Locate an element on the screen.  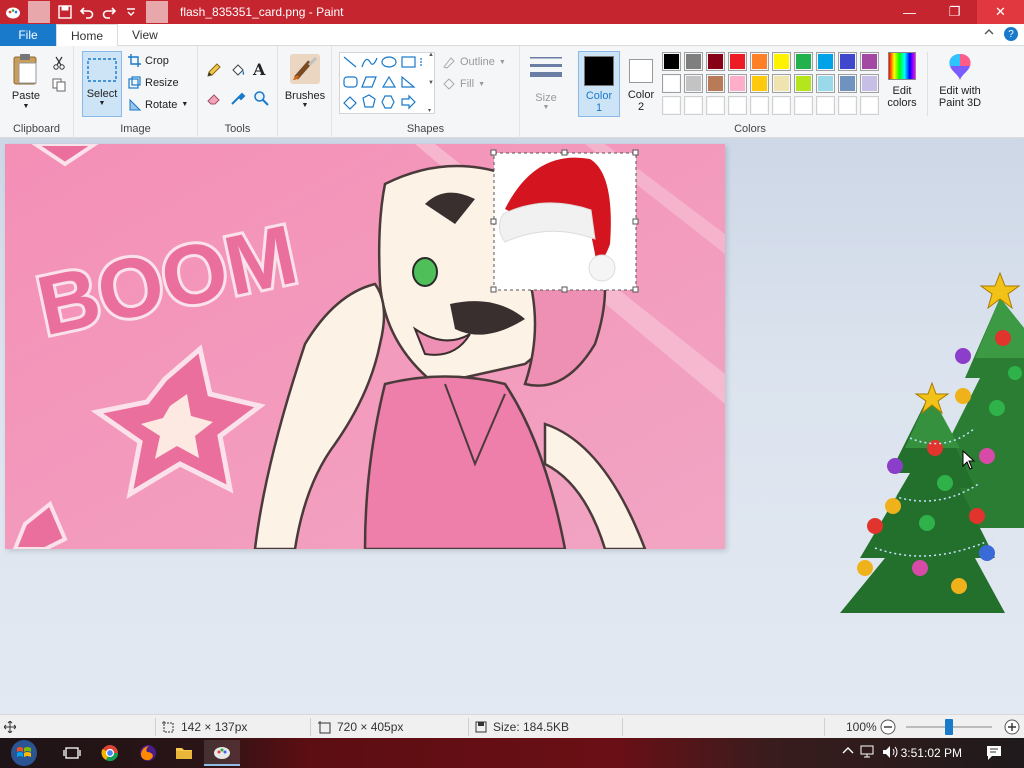
outline-label: Outline is located at coordinates (477, 62).